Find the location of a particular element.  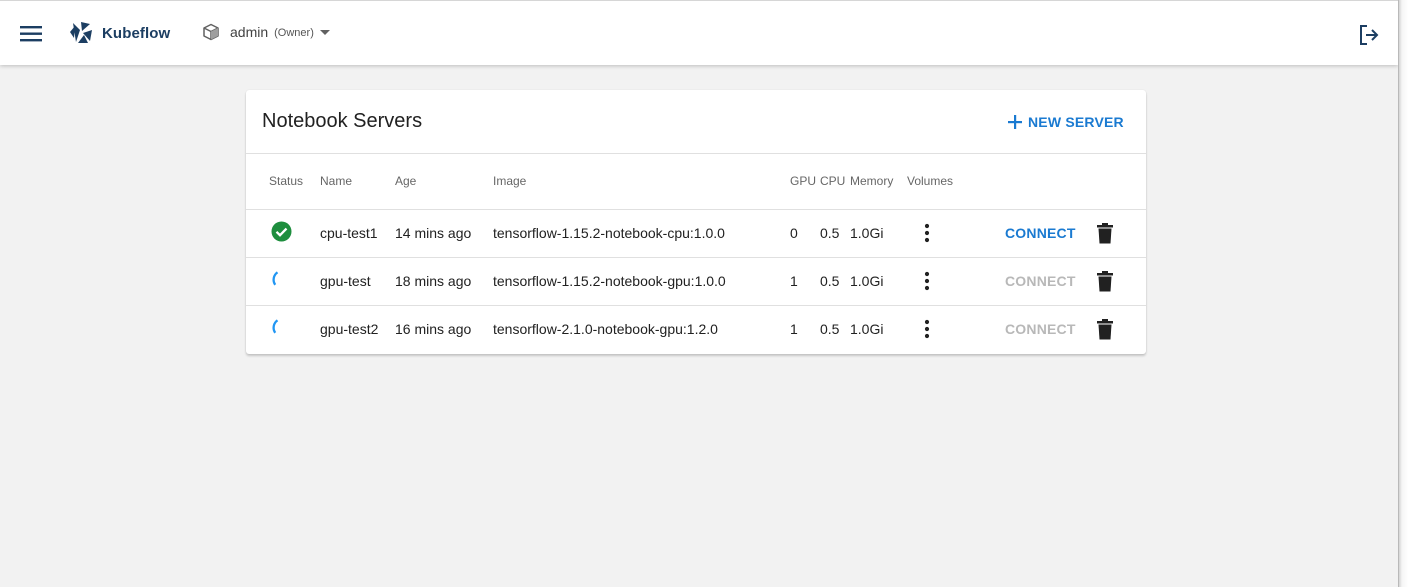

new-server-label: NEW SERVER is located at coordinates (1076, 122).